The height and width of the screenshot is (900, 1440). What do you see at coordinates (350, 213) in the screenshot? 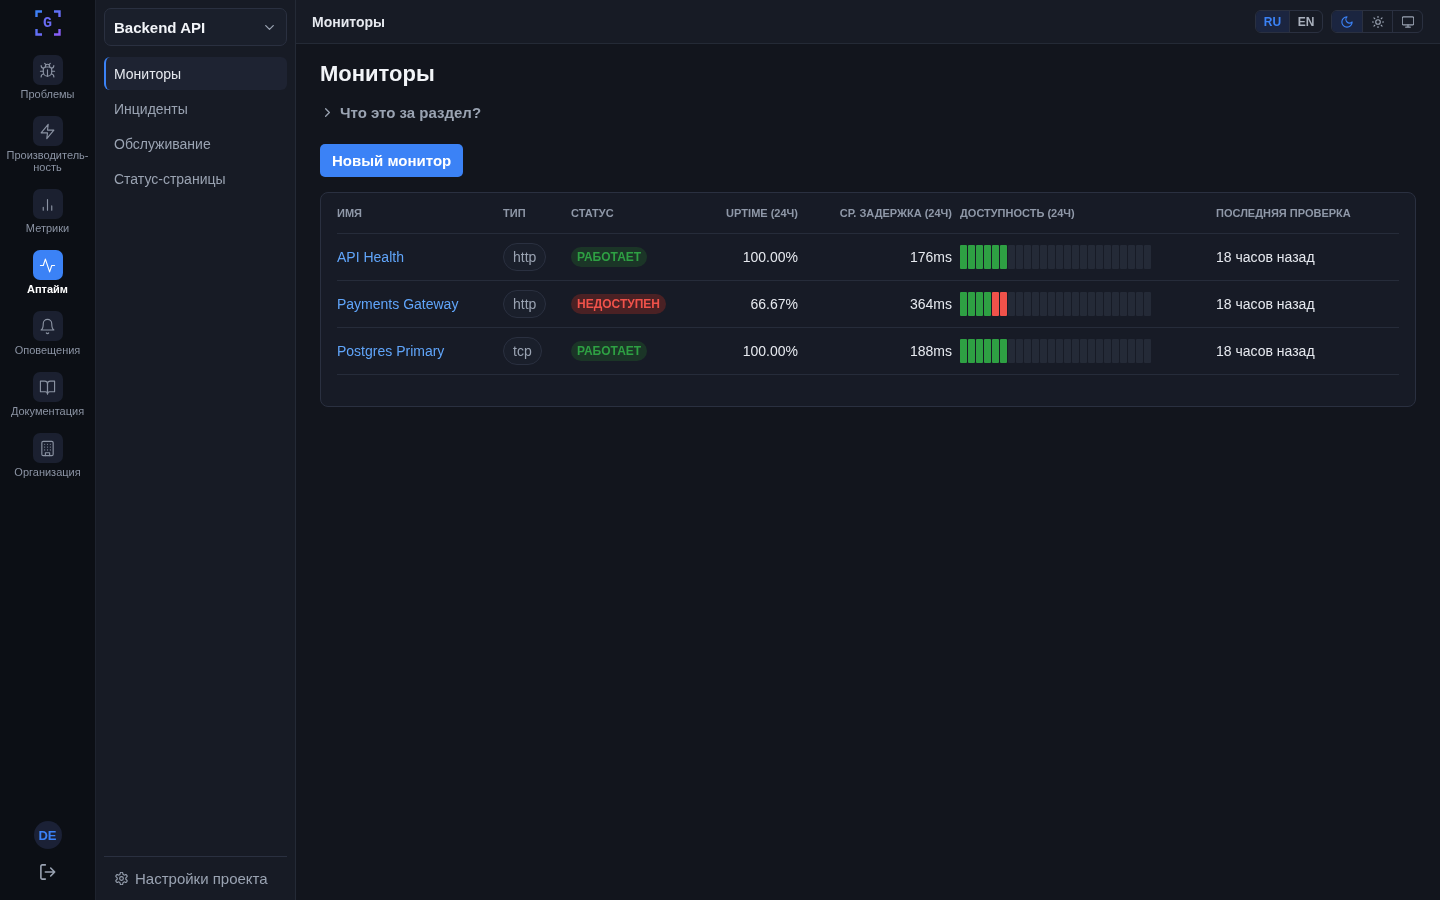
I see `column-header: ИМЯ` at bounding box center [350, 213].